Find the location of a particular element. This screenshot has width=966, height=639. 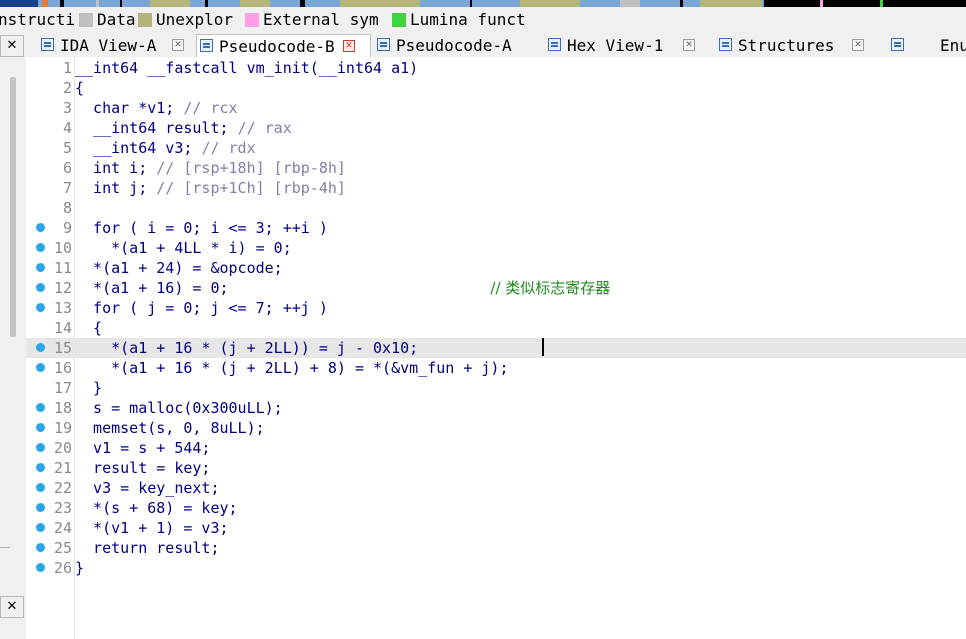

code-text: *(a1 + 16 * (j + 2LL)) = j - 0x10; is located at coordinates (246, 348).